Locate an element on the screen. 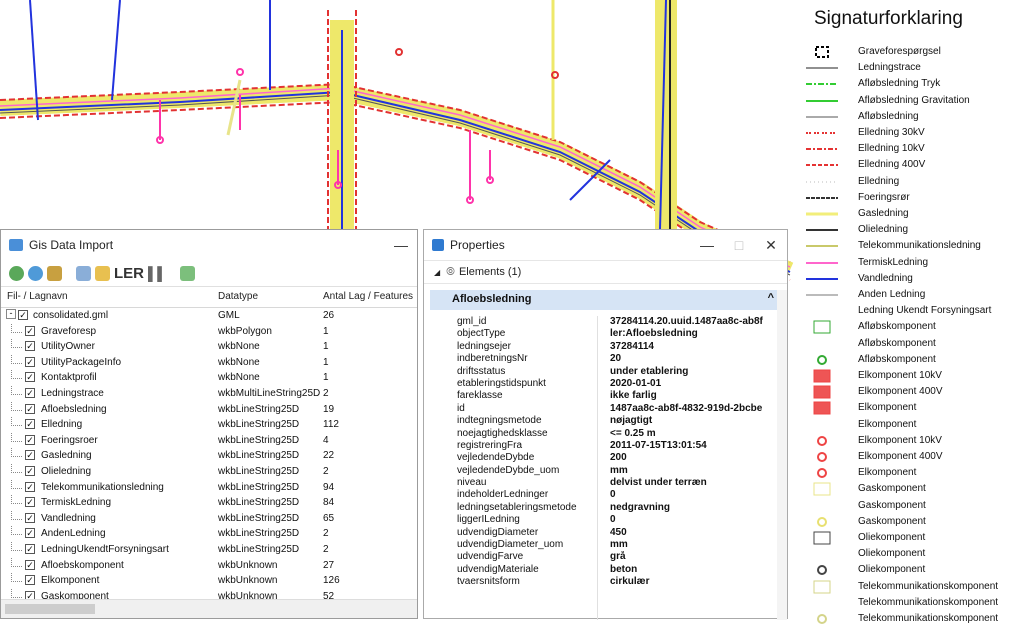 The image size is (1024, 630). layer-row: ✓ Elledning wkbLineString25D 112 is located at coordinates (209, 425).